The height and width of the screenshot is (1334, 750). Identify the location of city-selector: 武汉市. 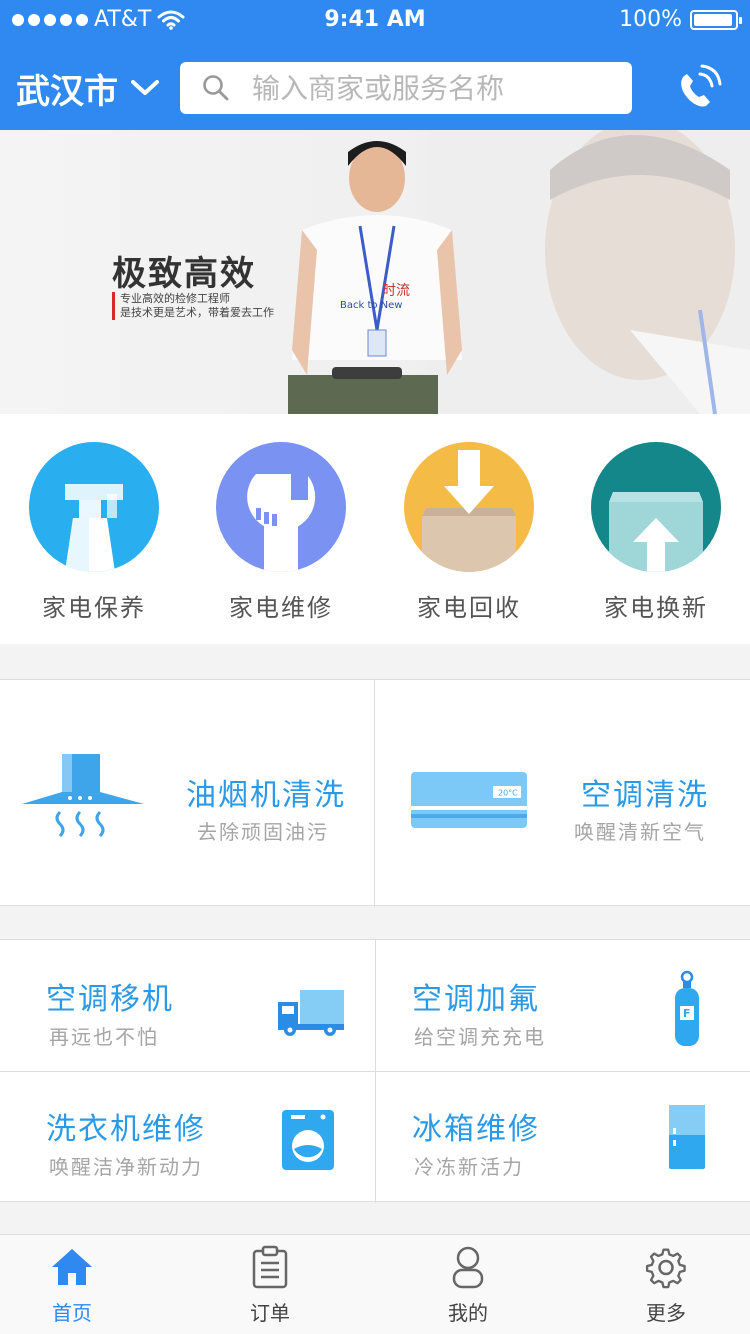
(88, 88).